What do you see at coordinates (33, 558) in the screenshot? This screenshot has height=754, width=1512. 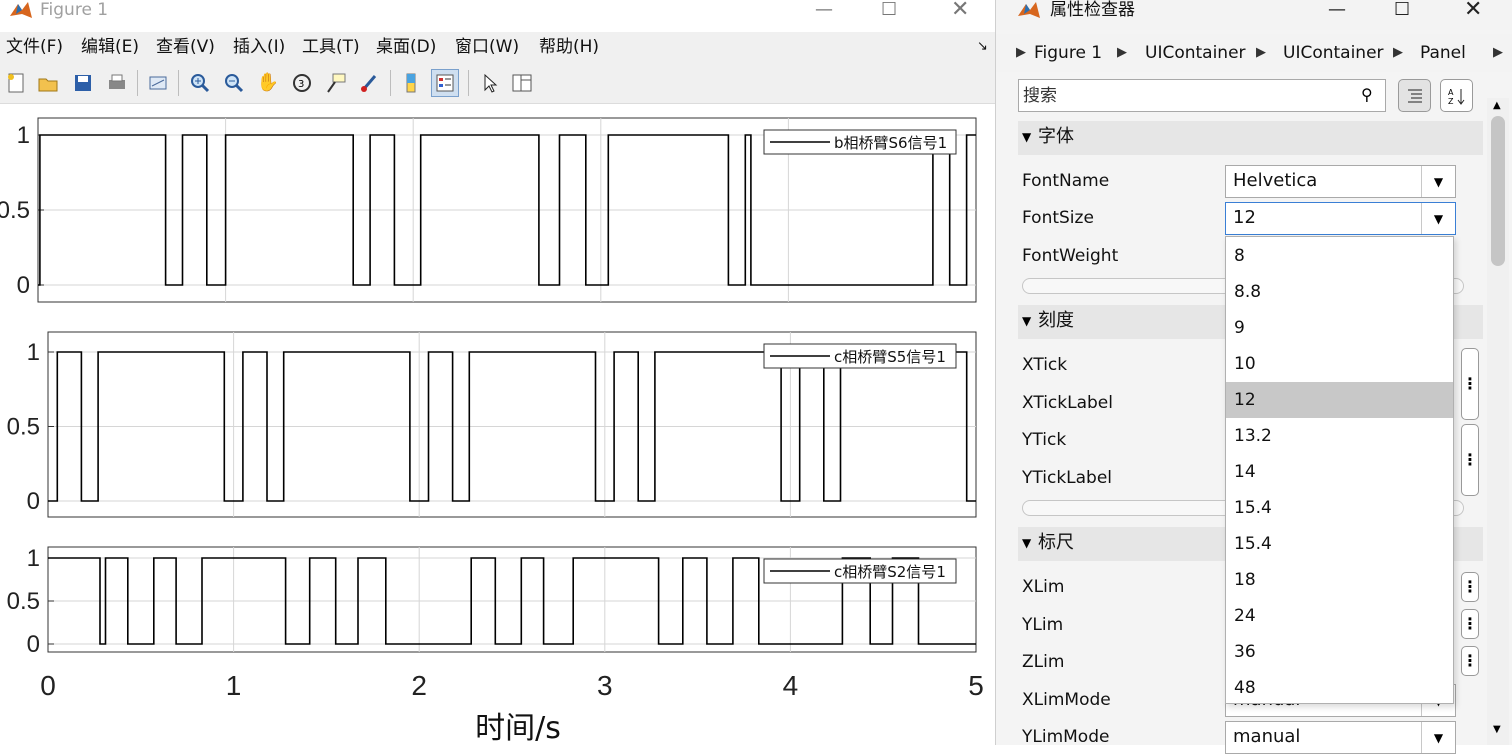 I see `ytick-label: 1` at bounding box center [33, 558].